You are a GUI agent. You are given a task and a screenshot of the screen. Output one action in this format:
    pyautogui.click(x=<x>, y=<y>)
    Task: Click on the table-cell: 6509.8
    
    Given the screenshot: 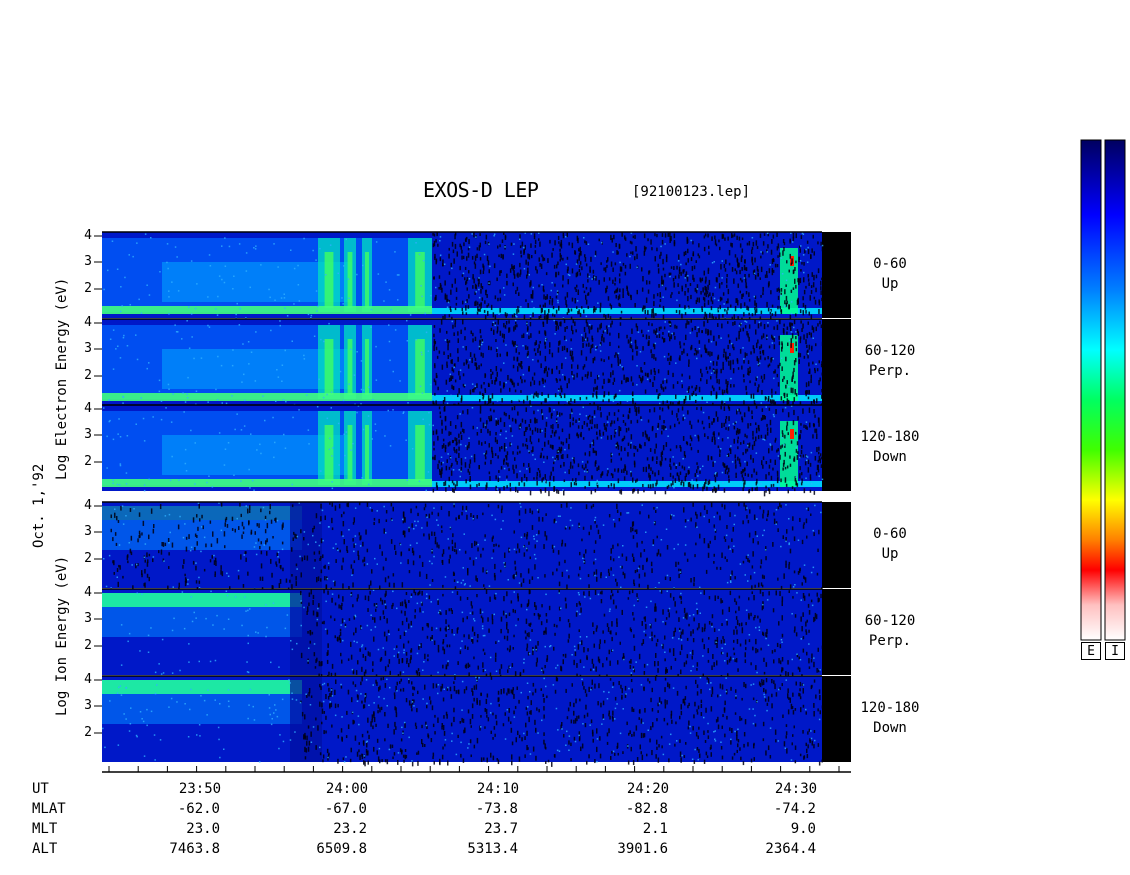 What is the action you would take?
    pyautogui.click(x=341, y=849)
    